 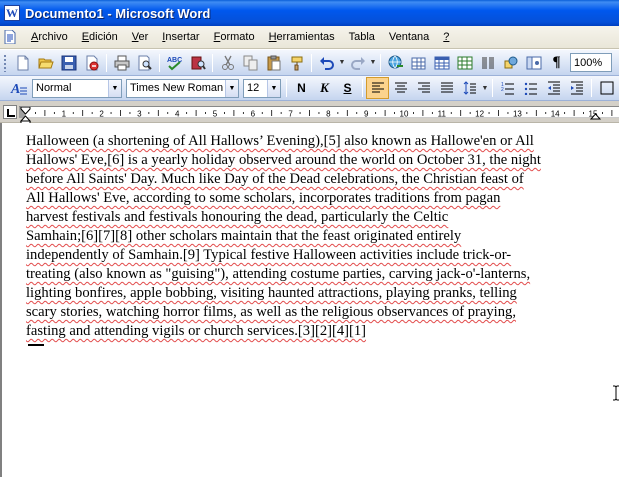 I want to click on insert-hyperlink-button, so click(x=395, y=63).